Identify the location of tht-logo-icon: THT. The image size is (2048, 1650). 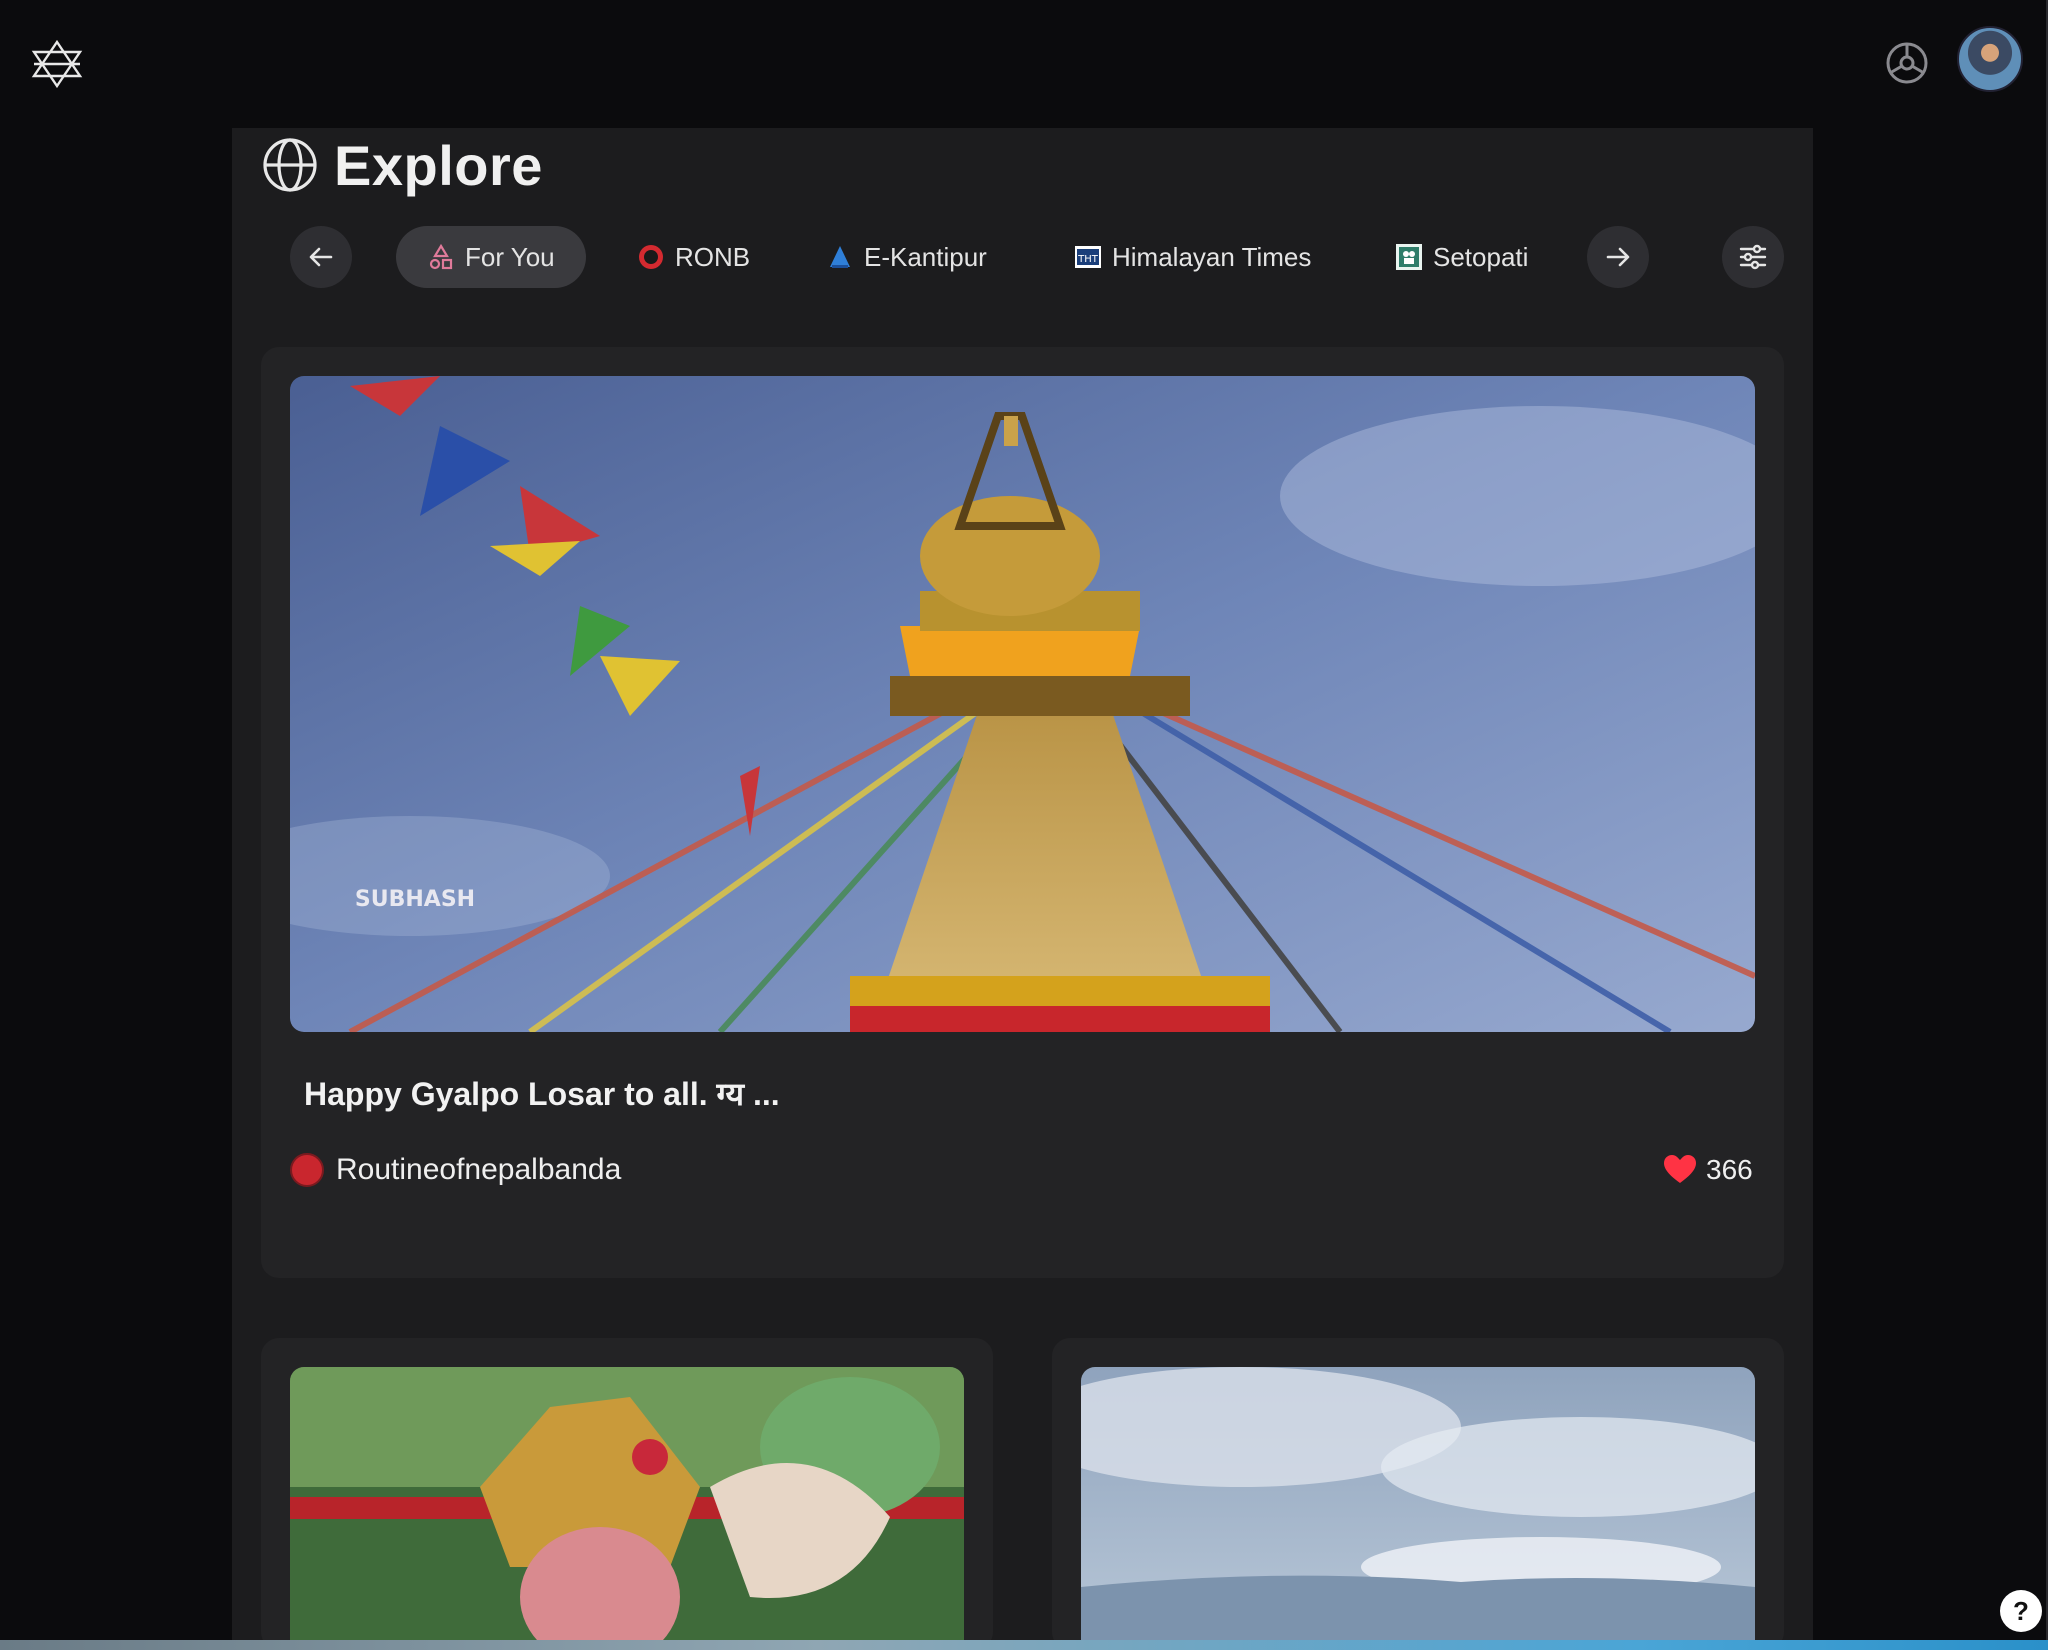
(1088, 257).